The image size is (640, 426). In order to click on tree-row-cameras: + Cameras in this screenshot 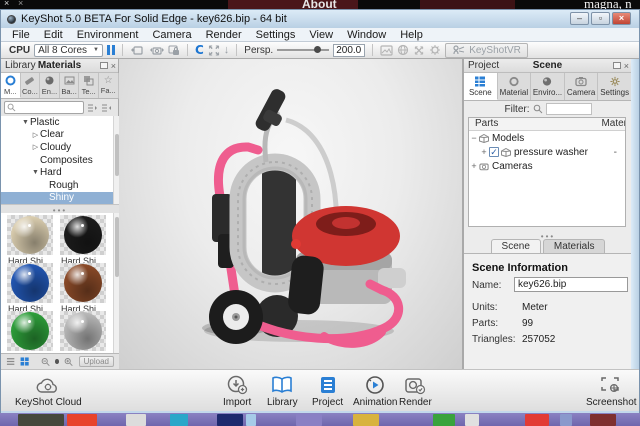, I will do `click(547, 166)`.